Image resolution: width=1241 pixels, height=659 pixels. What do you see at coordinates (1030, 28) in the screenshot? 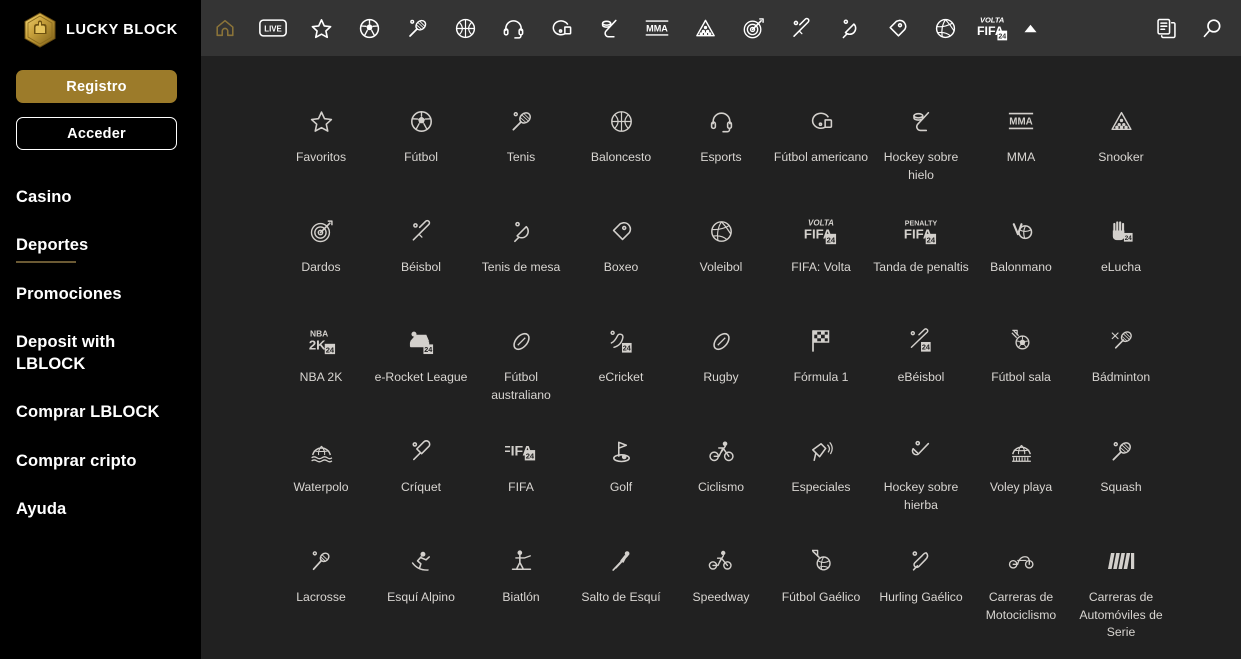
I see `chevron-up-icon` at bounding box center [1030, 28].